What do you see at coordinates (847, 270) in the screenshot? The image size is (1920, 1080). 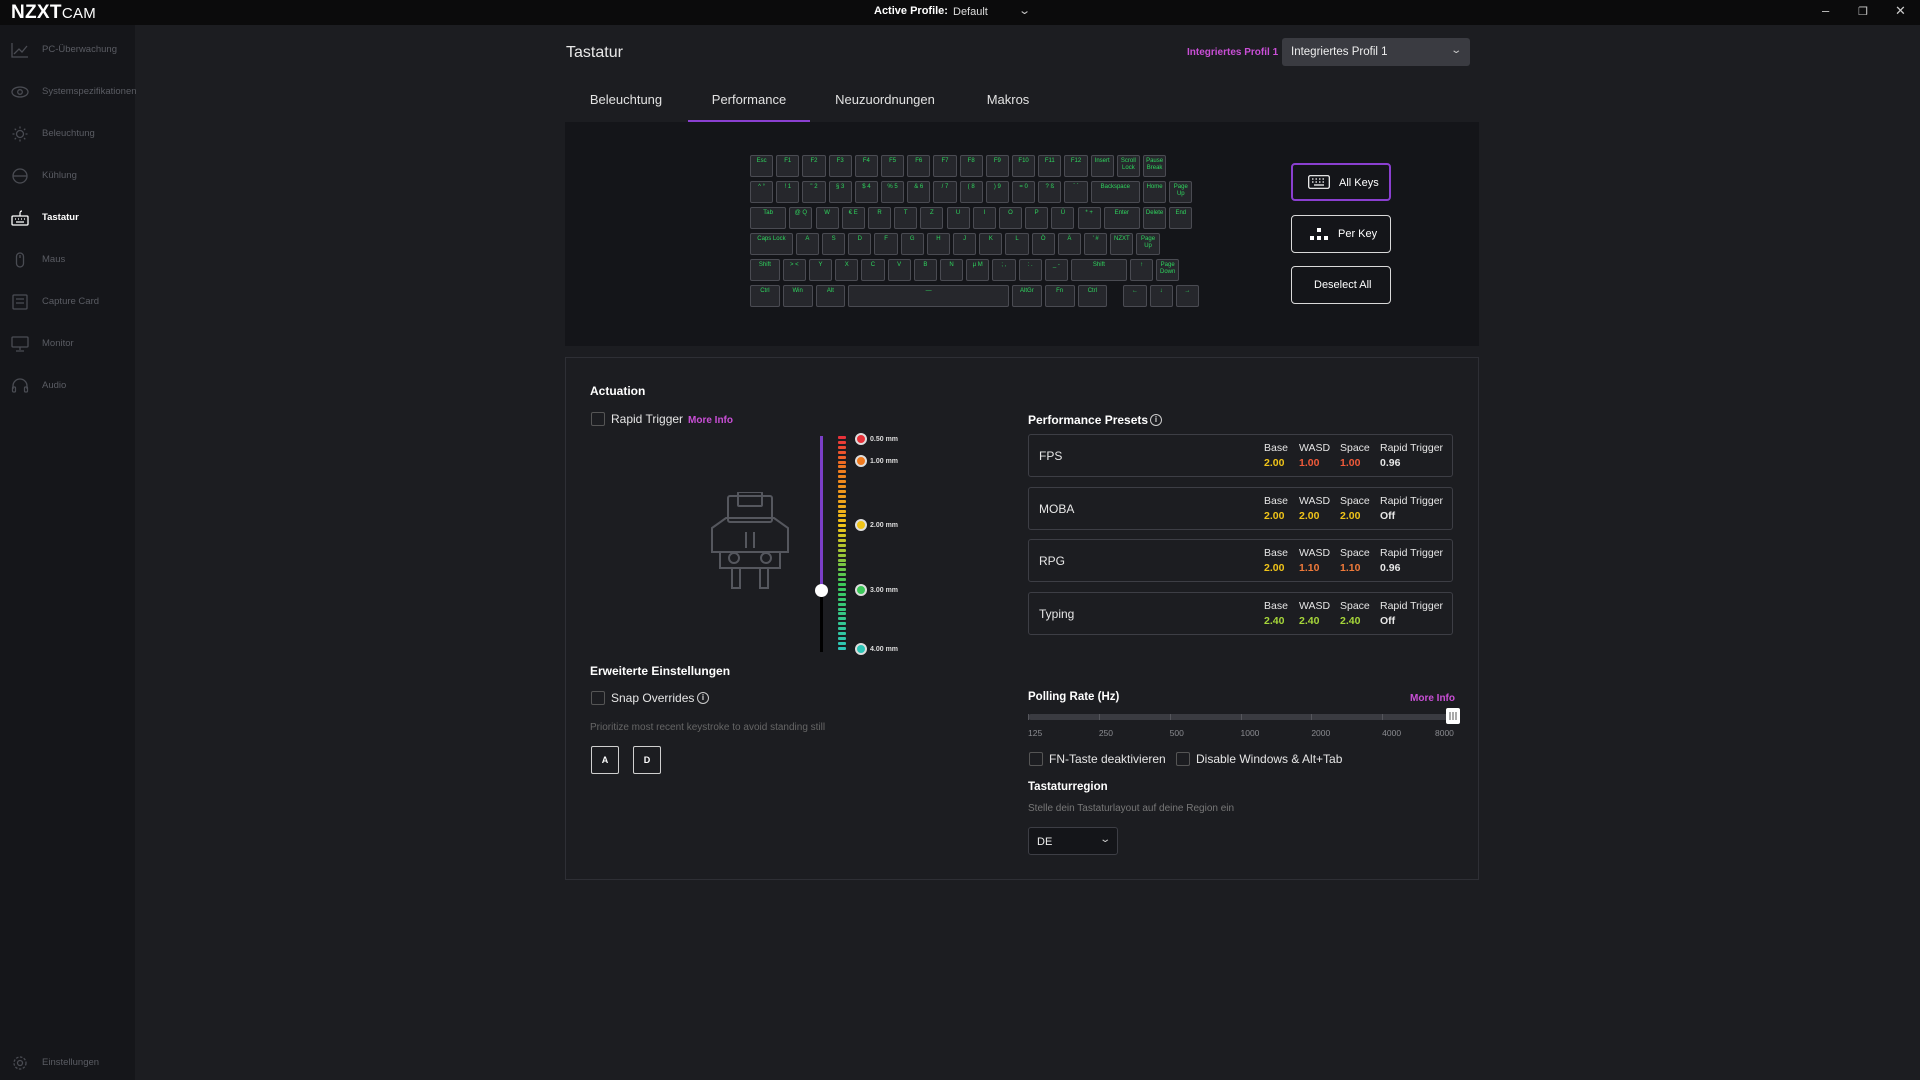 I see `key-x: X` at bounding box center [847, 270].